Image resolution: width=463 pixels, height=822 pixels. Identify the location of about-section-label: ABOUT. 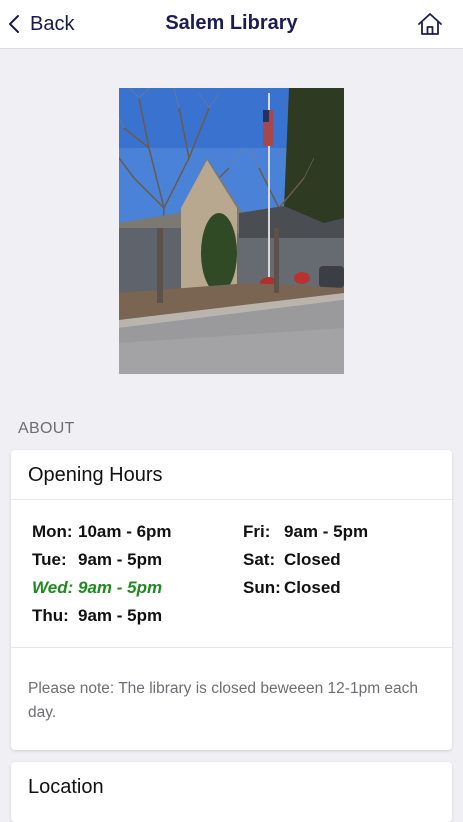
(46, 428).